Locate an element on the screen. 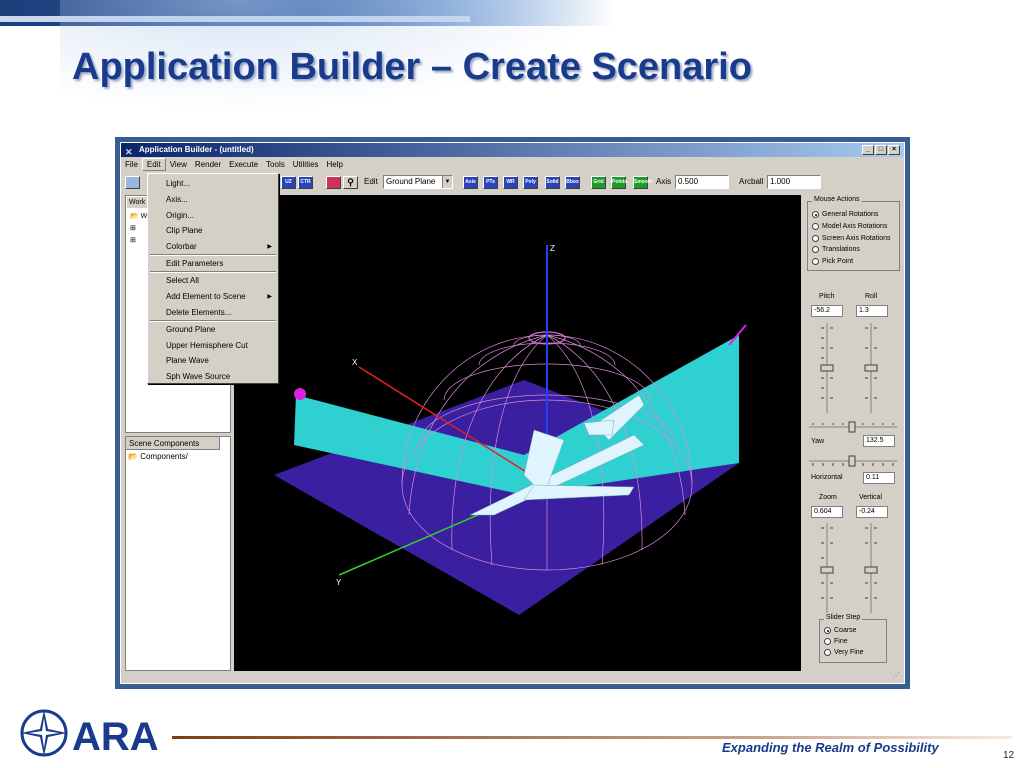  roll-slider is located at coordinates (871, 368).